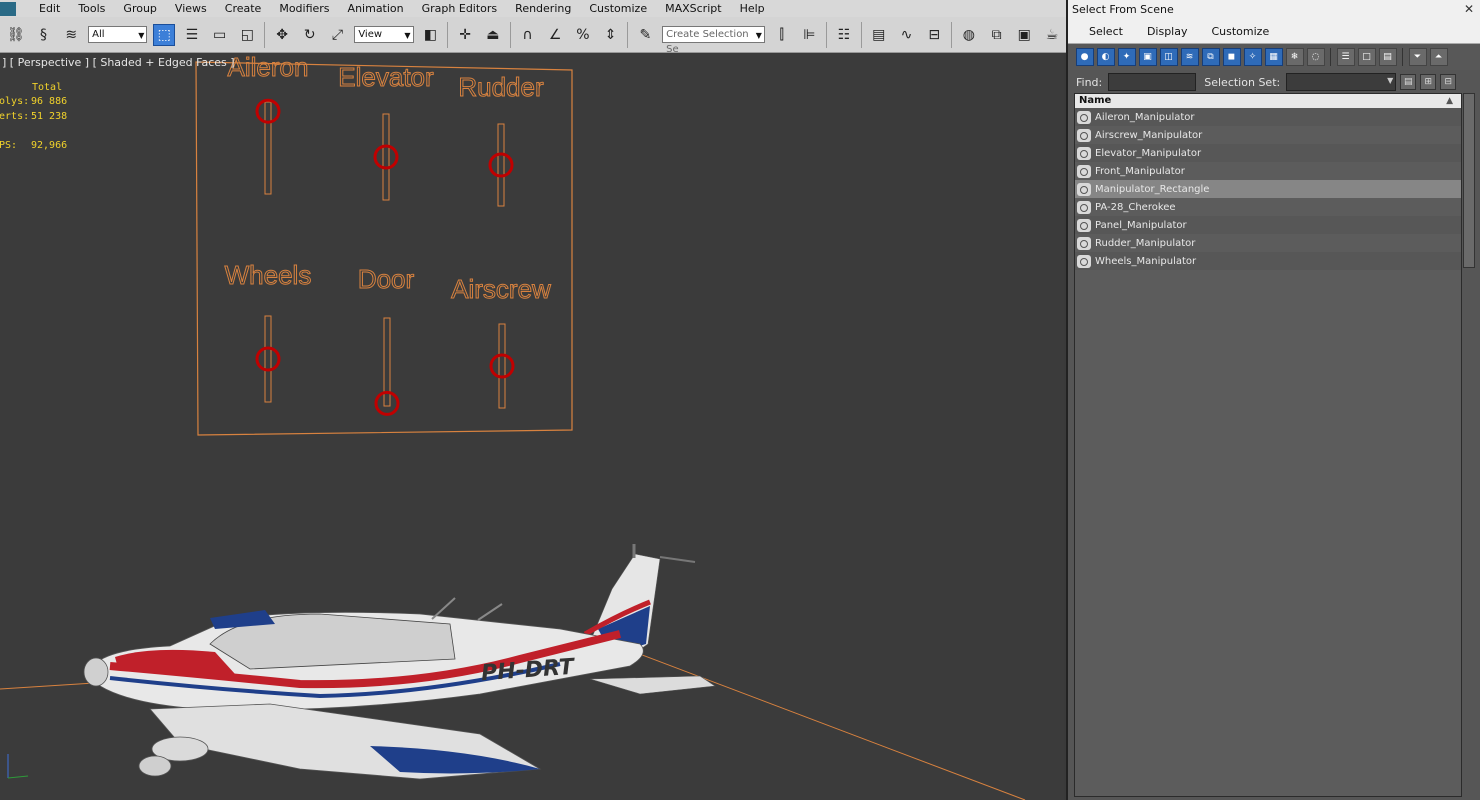 This screenshot has width=1480, height=800. What do you see at coordinates (1084, 57) in the screenshot?
I see `display-geometry-icon: ●` at bounding box center [1084, 57].